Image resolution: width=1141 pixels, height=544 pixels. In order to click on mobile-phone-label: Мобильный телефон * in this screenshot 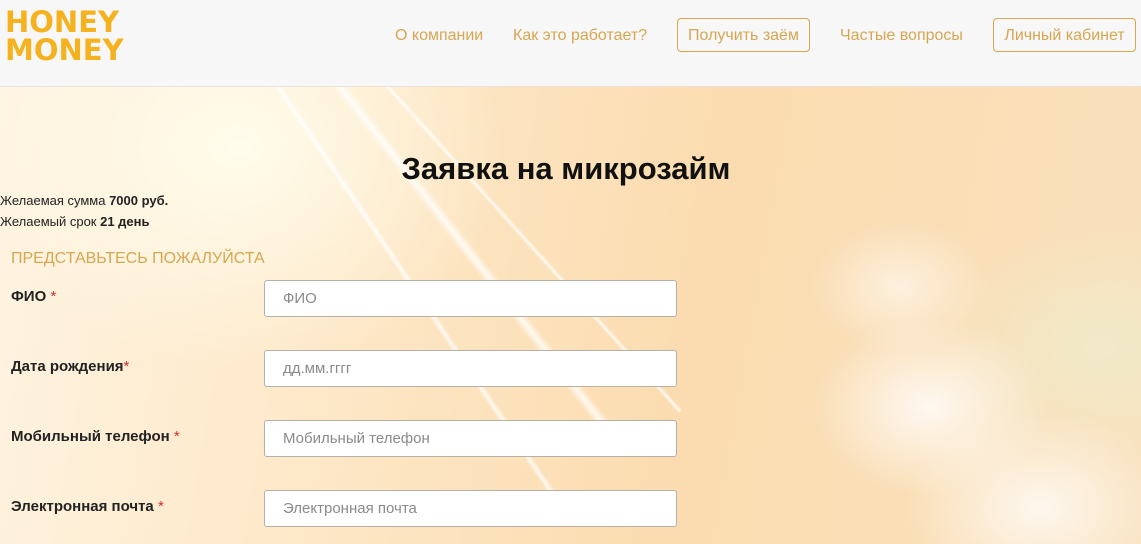, I will do `click(95, 436)`.